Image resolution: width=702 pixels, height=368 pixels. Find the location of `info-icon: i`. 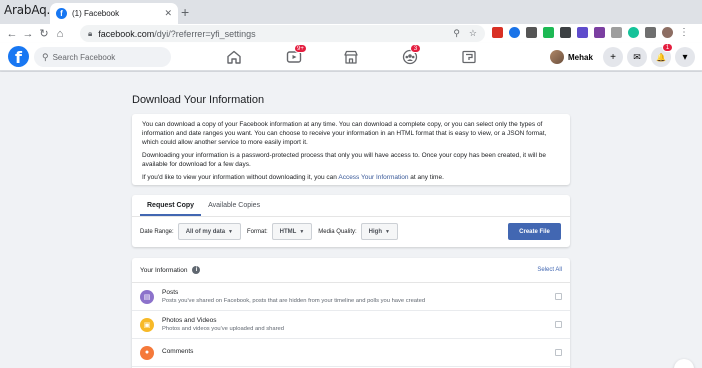

info-icon: i is located at coordinates (196, 270).